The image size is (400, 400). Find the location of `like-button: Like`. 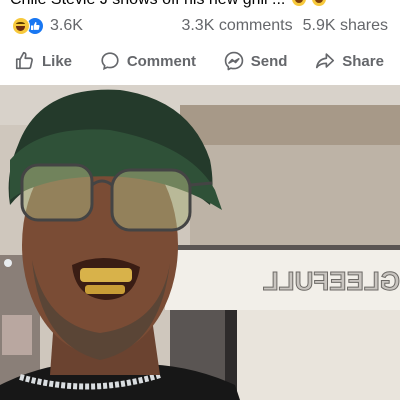

like-button: Like is located at coordinates (43, 61).